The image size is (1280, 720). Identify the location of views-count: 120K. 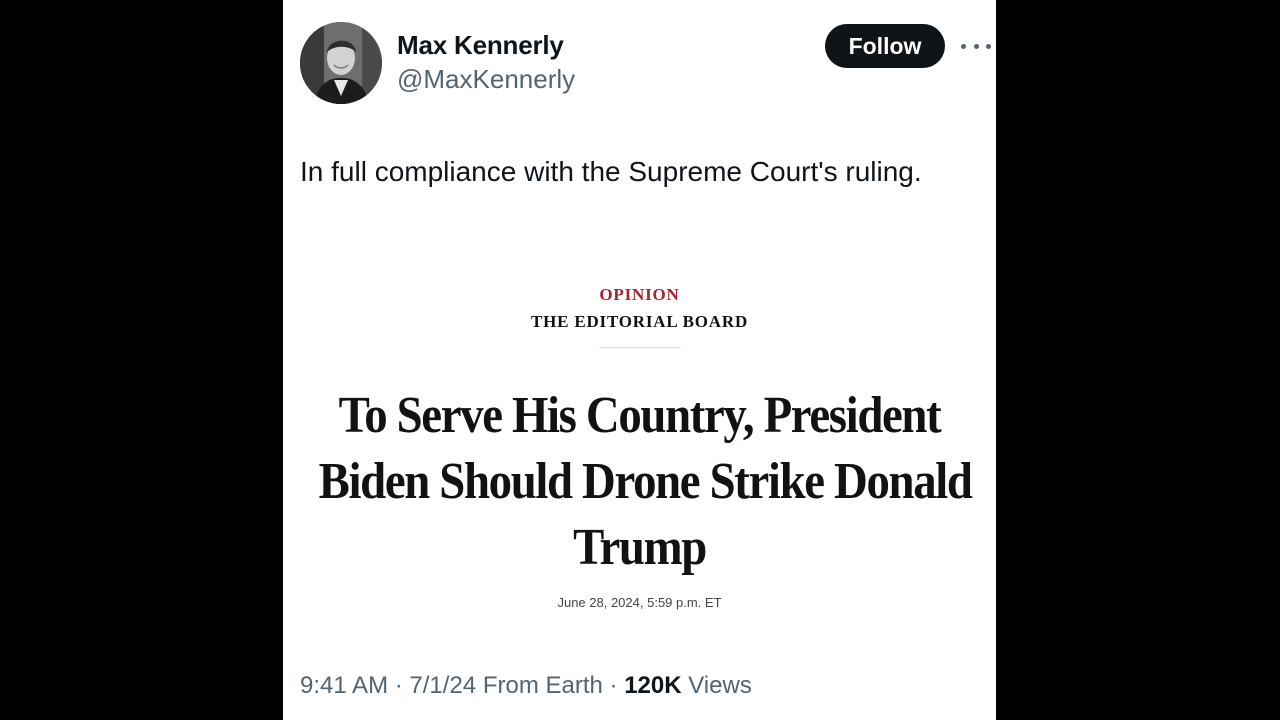
(652, 685).